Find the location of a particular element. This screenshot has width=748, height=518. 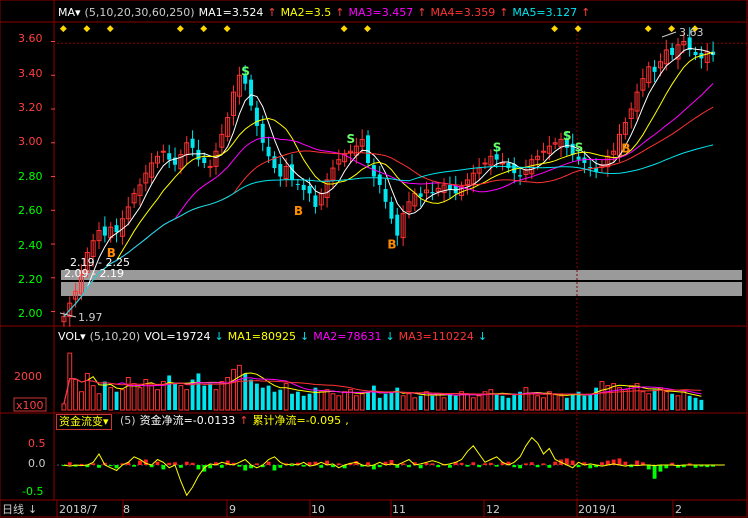

ma3-value: MA3=3.457 is located at coordinates (381, 12).